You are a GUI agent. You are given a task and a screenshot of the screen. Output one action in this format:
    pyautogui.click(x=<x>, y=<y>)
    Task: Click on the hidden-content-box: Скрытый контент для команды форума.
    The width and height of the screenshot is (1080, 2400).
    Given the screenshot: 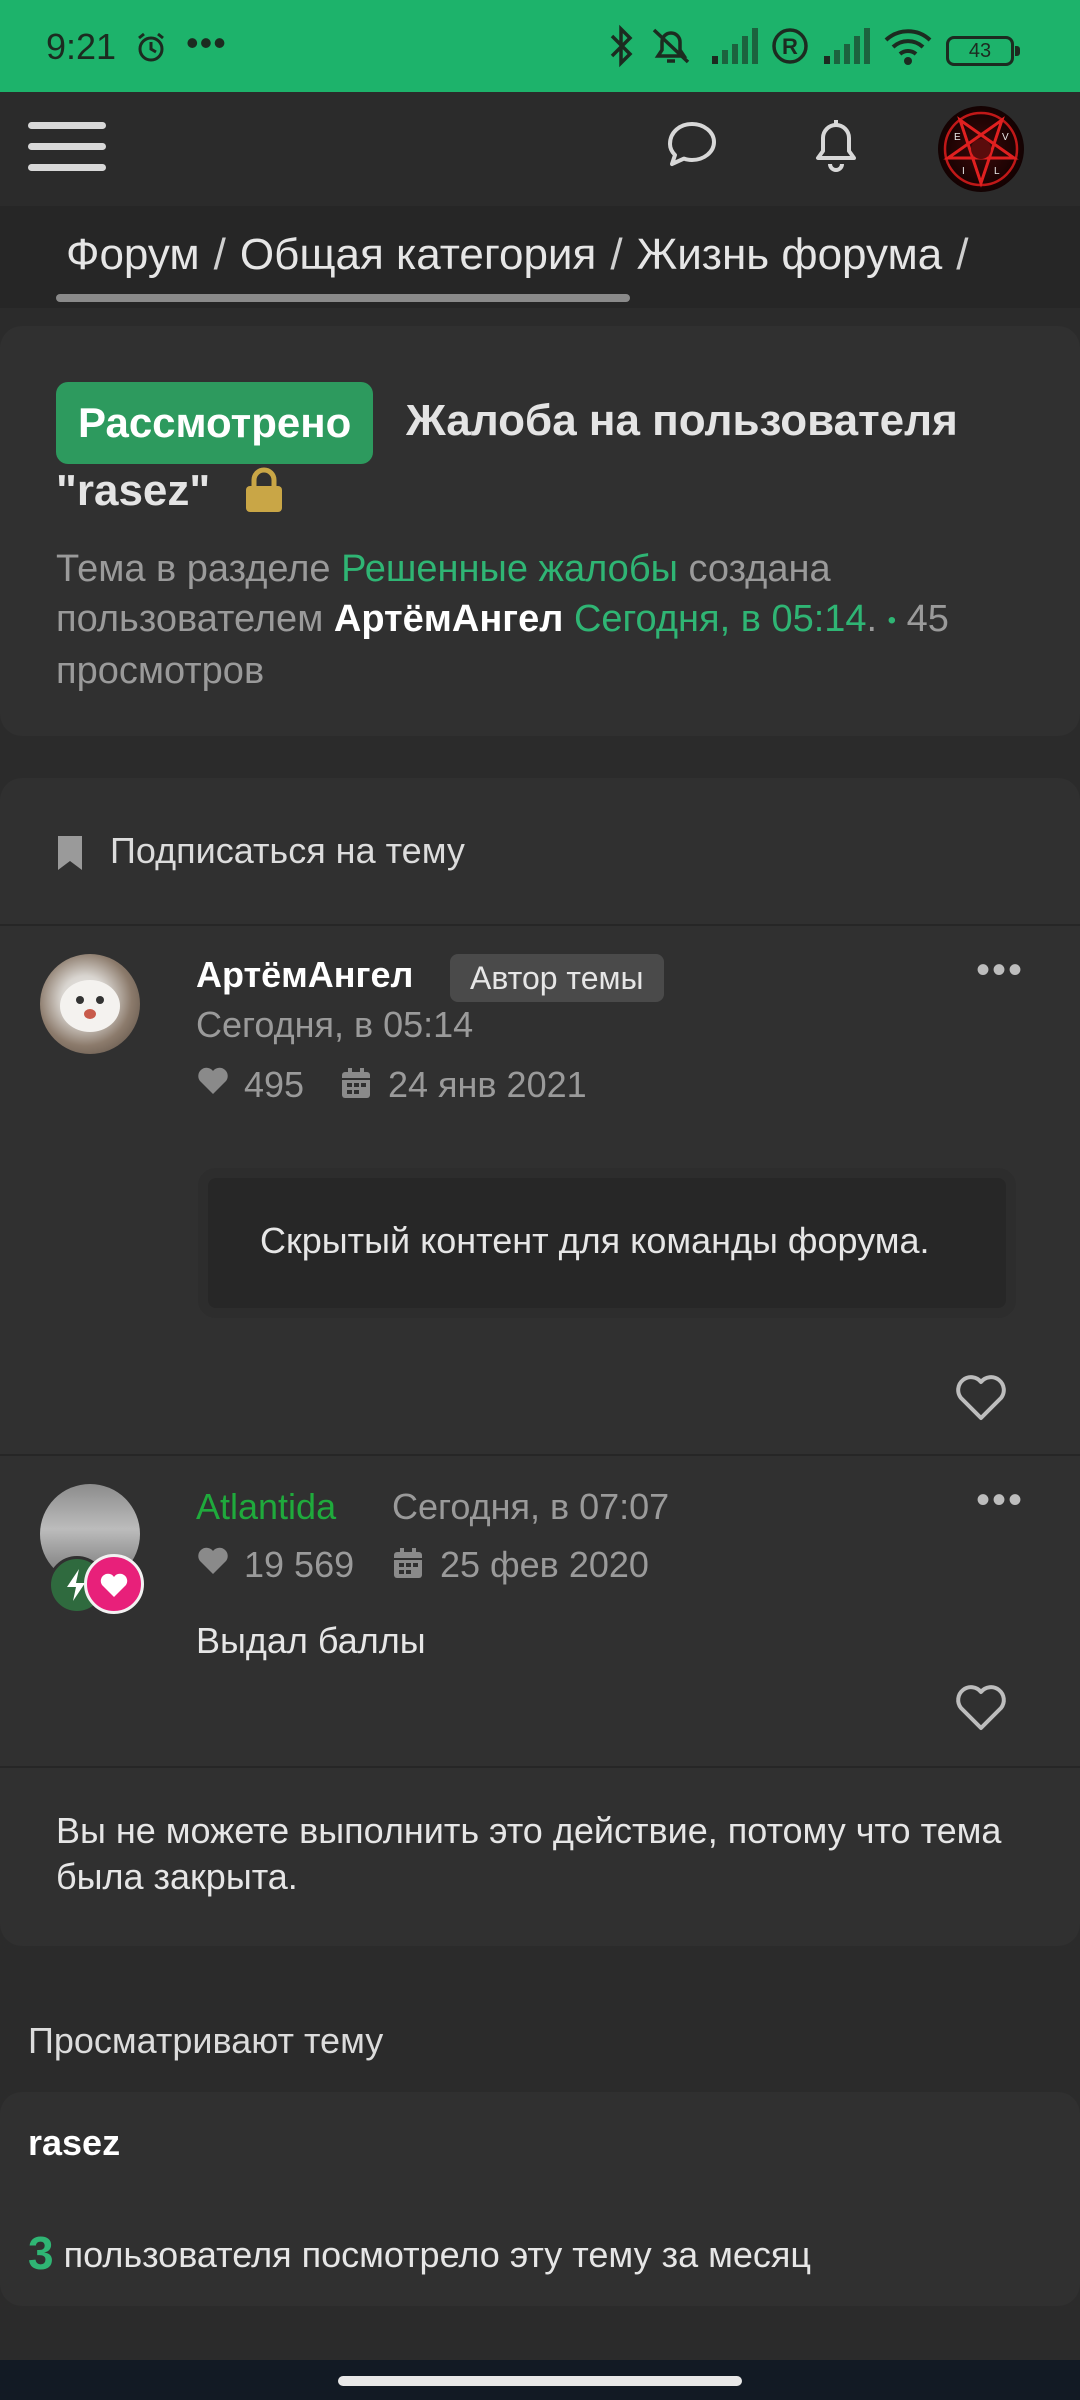 What is the action you would take?
    pyautogui.click(x=607, y=1243)
    